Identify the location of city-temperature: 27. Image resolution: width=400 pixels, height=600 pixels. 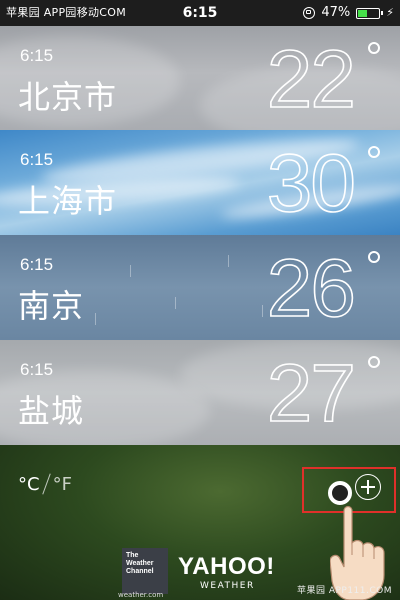
(311, 393).